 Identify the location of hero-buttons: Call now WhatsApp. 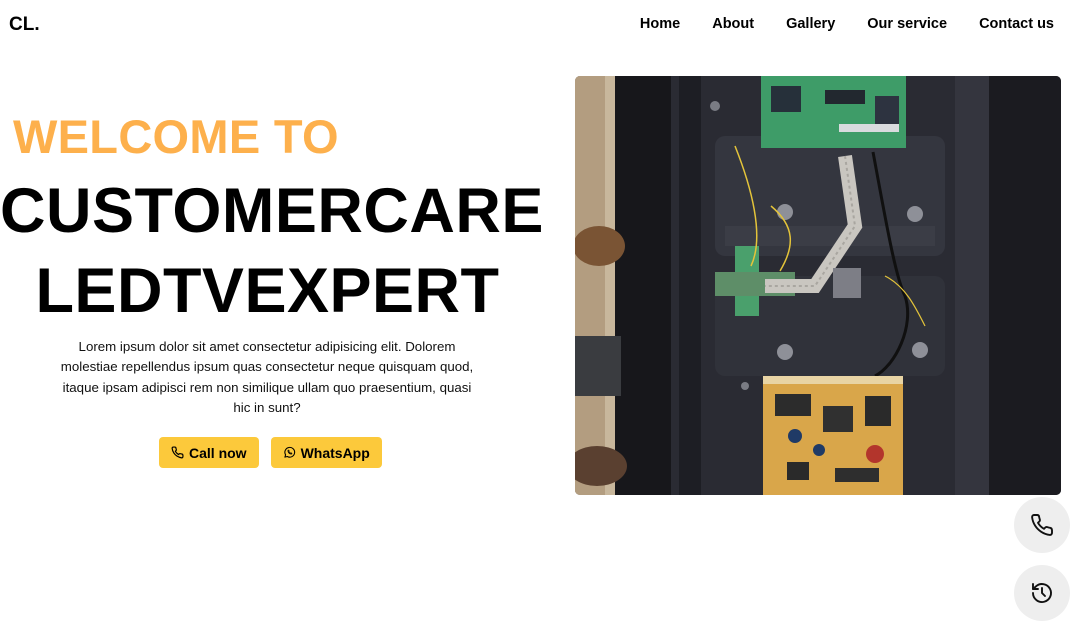
(270, 452).